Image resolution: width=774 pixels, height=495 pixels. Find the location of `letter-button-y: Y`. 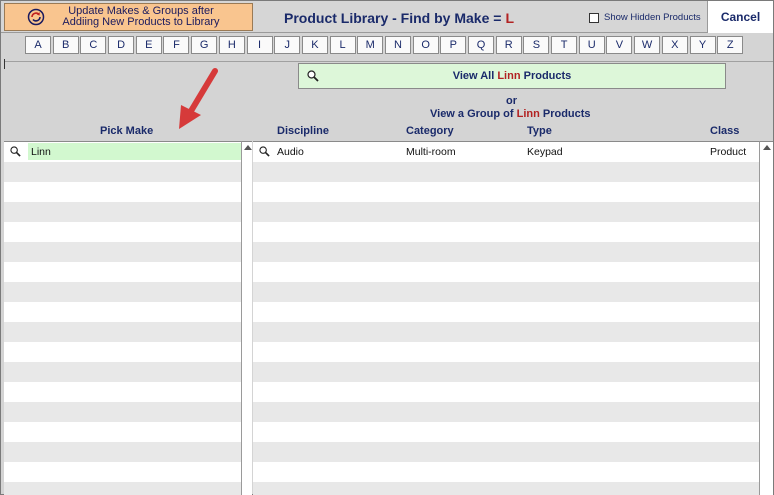

letter-button-y: Y is located at coordinates (702, 45).